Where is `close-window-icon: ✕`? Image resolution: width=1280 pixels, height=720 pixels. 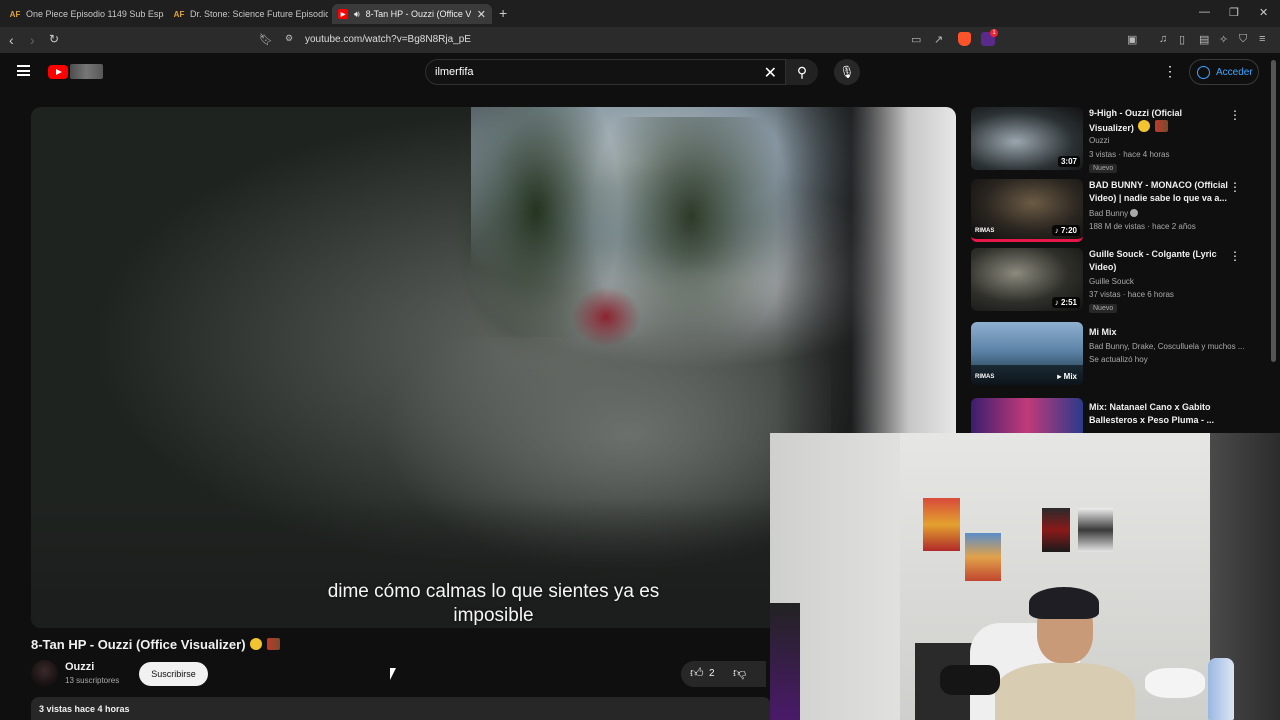 close-window-icon: ✕ is located at coordinates (1263, 12).